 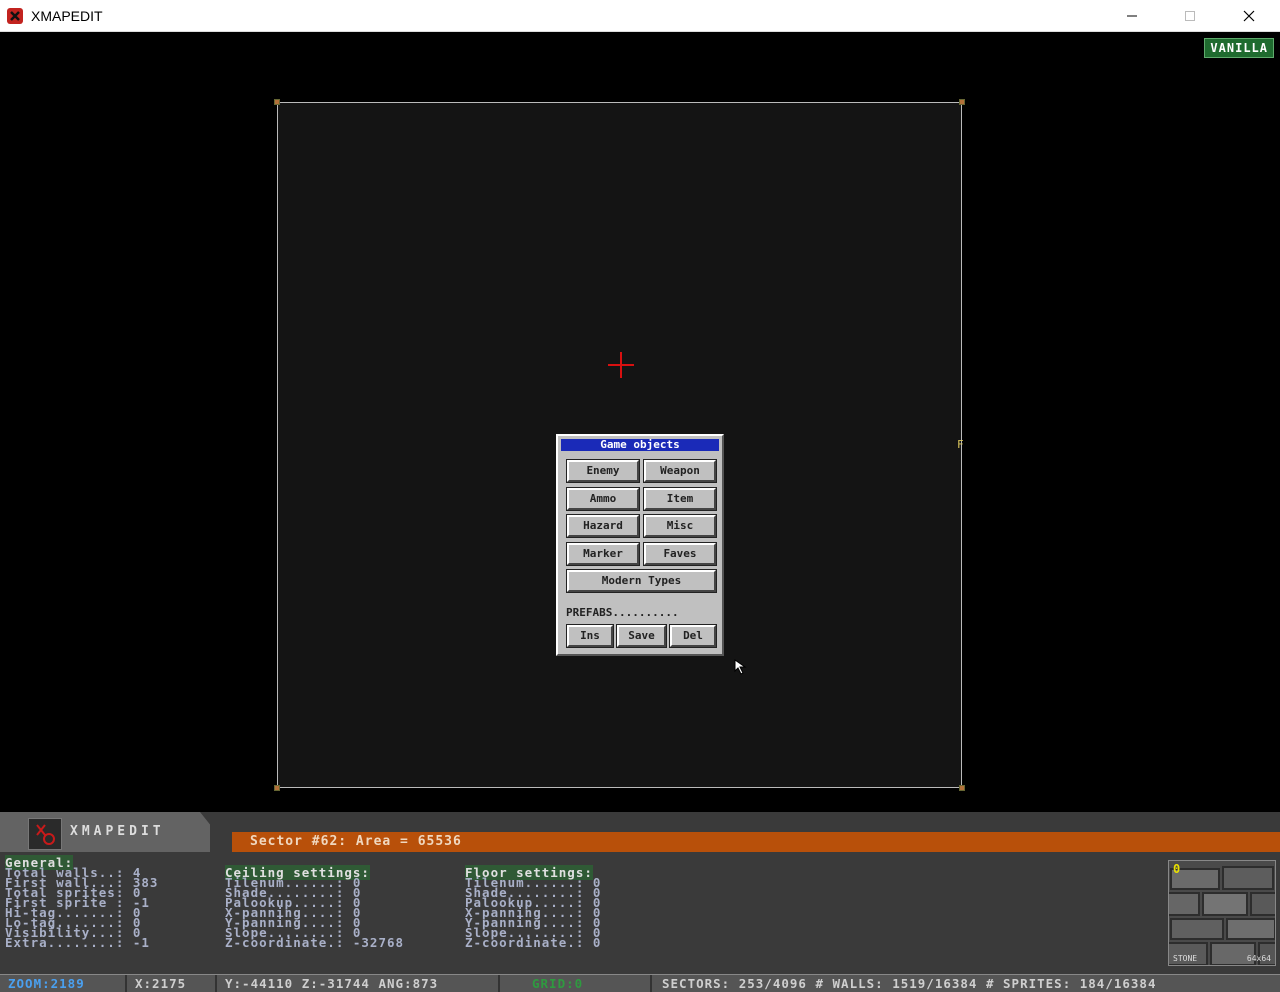 What do you see at coordinates (1190, 16) in the screenshot?
I see `maximize-button` at bounding box center [1190, 16].